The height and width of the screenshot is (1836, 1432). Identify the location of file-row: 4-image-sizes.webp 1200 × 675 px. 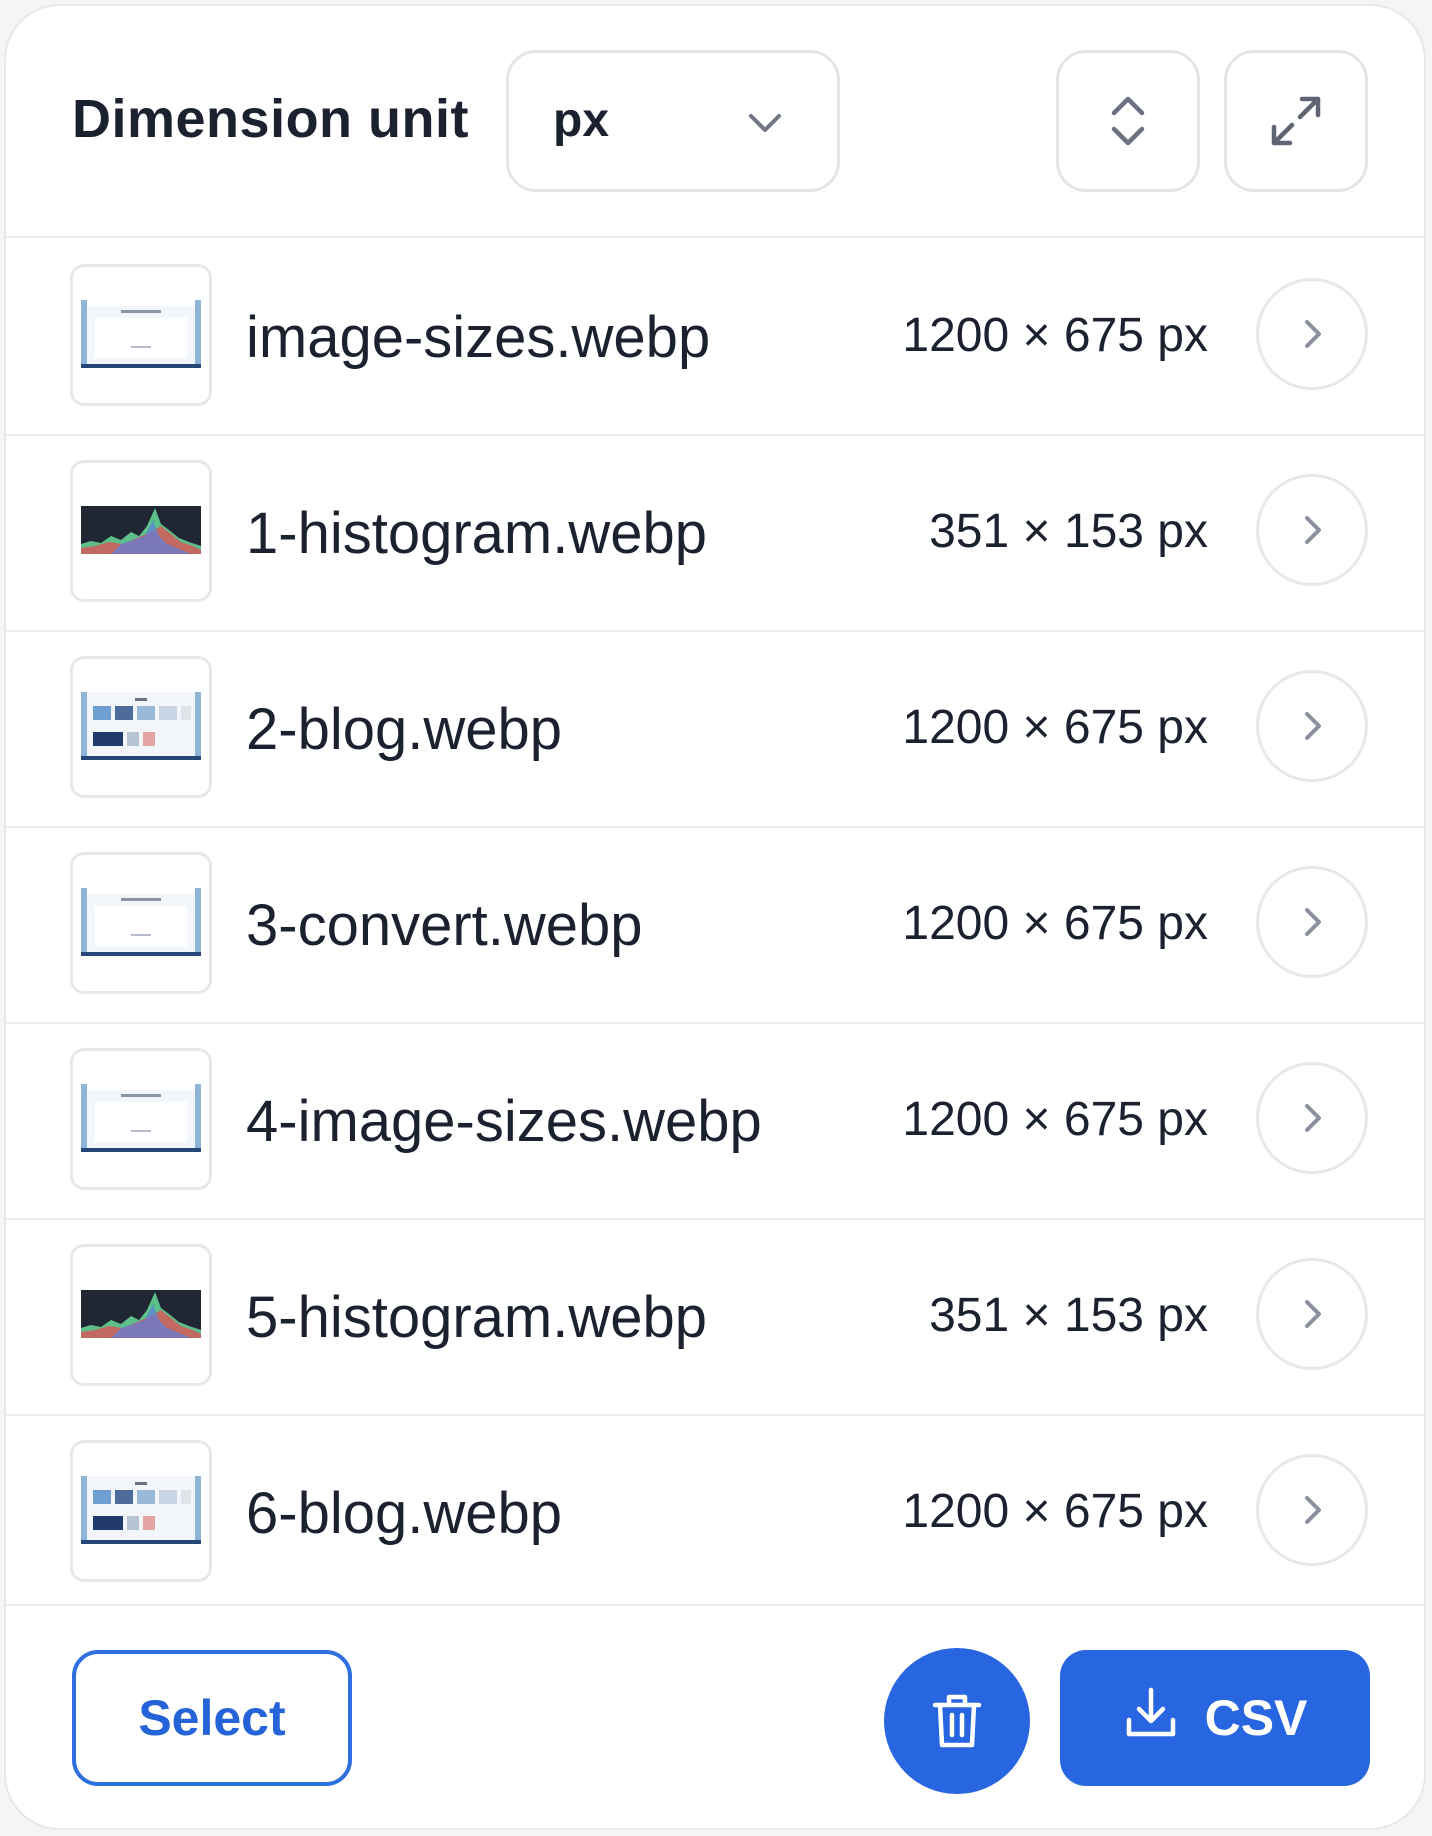
(715, 1121).